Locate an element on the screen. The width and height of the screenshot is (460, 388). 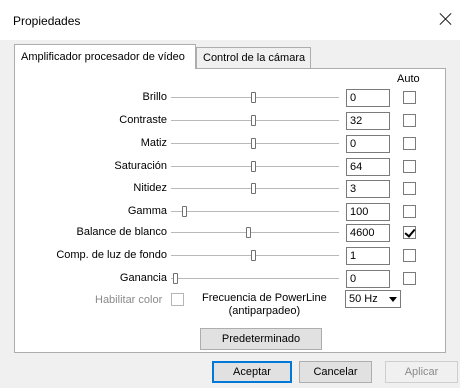
value-field: 64 is located at coordinates (368, 167).